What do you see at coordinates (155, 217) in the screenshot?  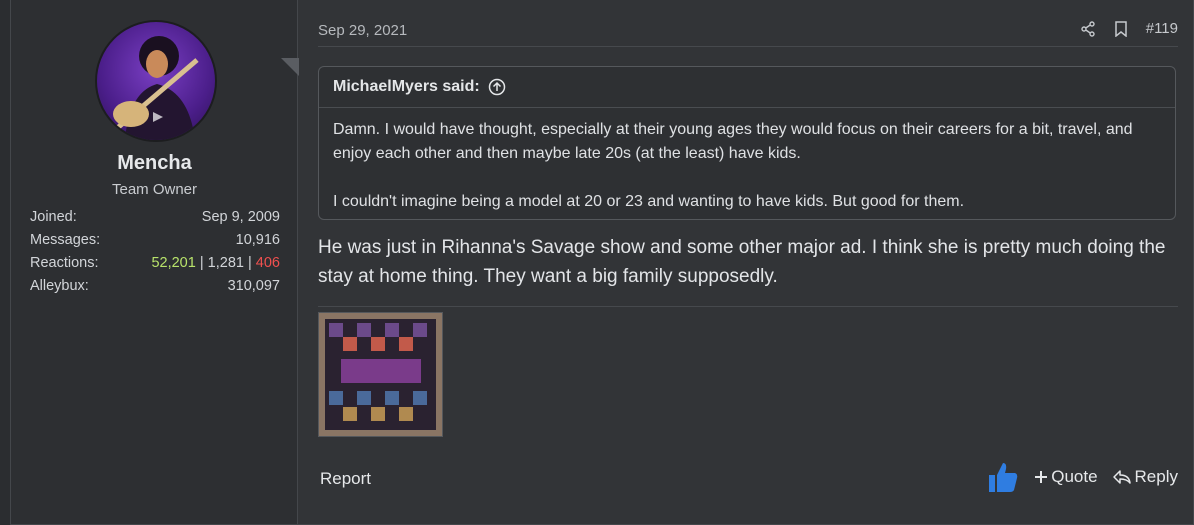 I see `stat-joined: Joined: Sep 9, 2009` at bounding box center [155, 217].